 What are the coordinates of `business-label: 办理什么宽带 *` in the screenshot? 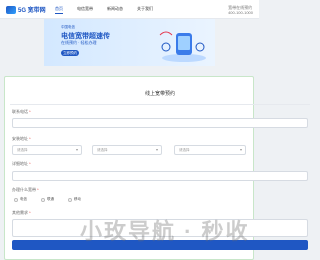 It's located at (25, 189).